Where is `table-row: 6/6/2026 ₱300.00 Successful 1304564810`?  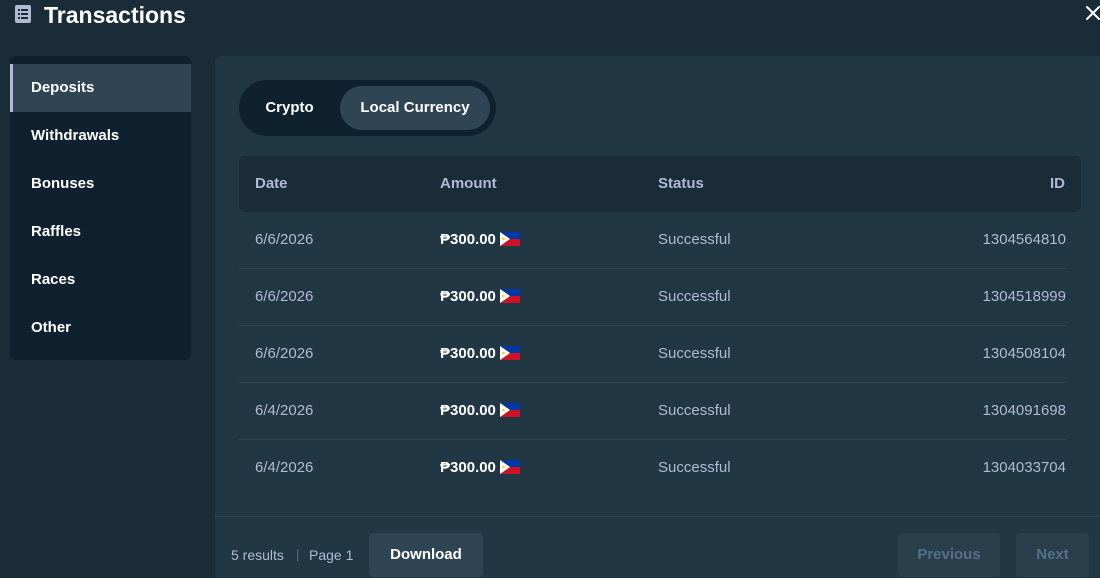 table-row: 6/6/2026 ₱300.00 Successful 1304564810 is located at coordinates (652, 240).